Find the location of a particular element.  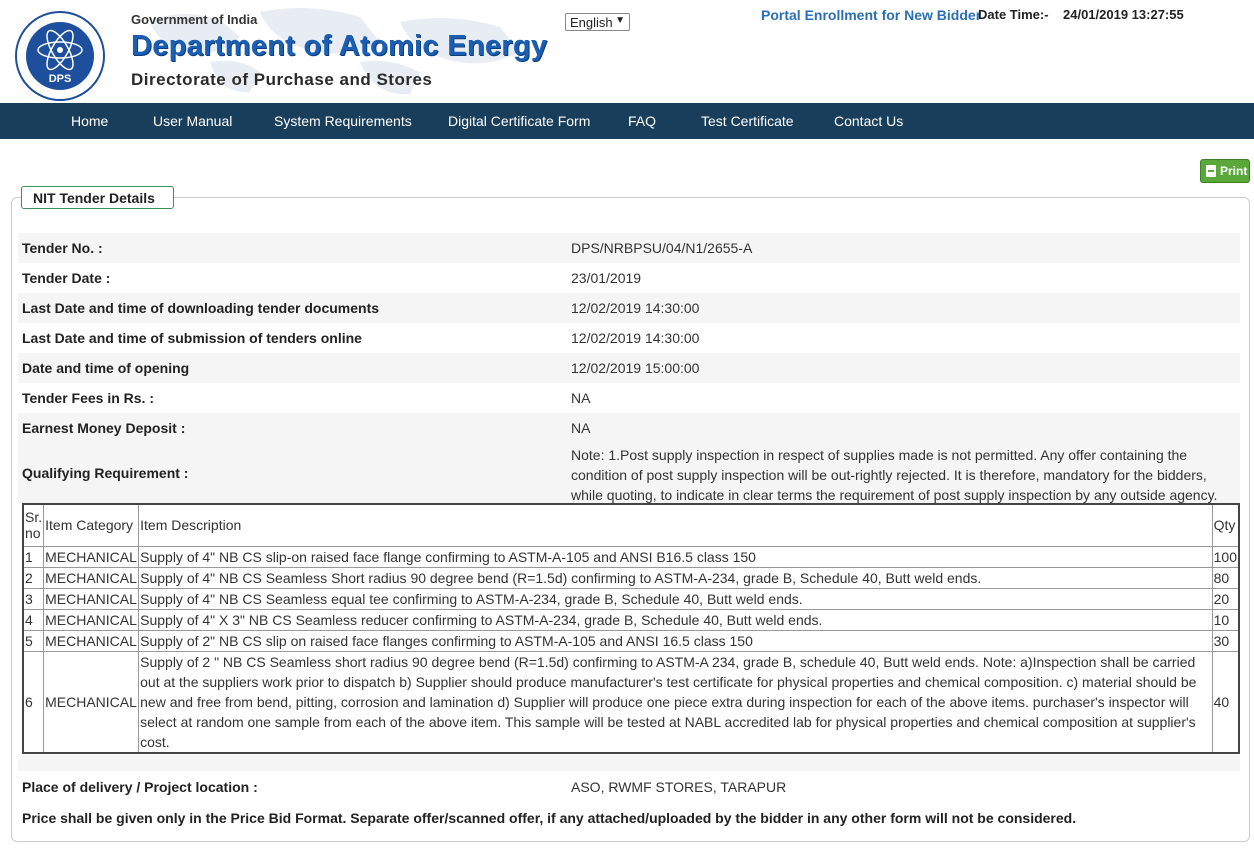

qualifying-label: Qualifying Requirement : is located at coordinates (105, 473).